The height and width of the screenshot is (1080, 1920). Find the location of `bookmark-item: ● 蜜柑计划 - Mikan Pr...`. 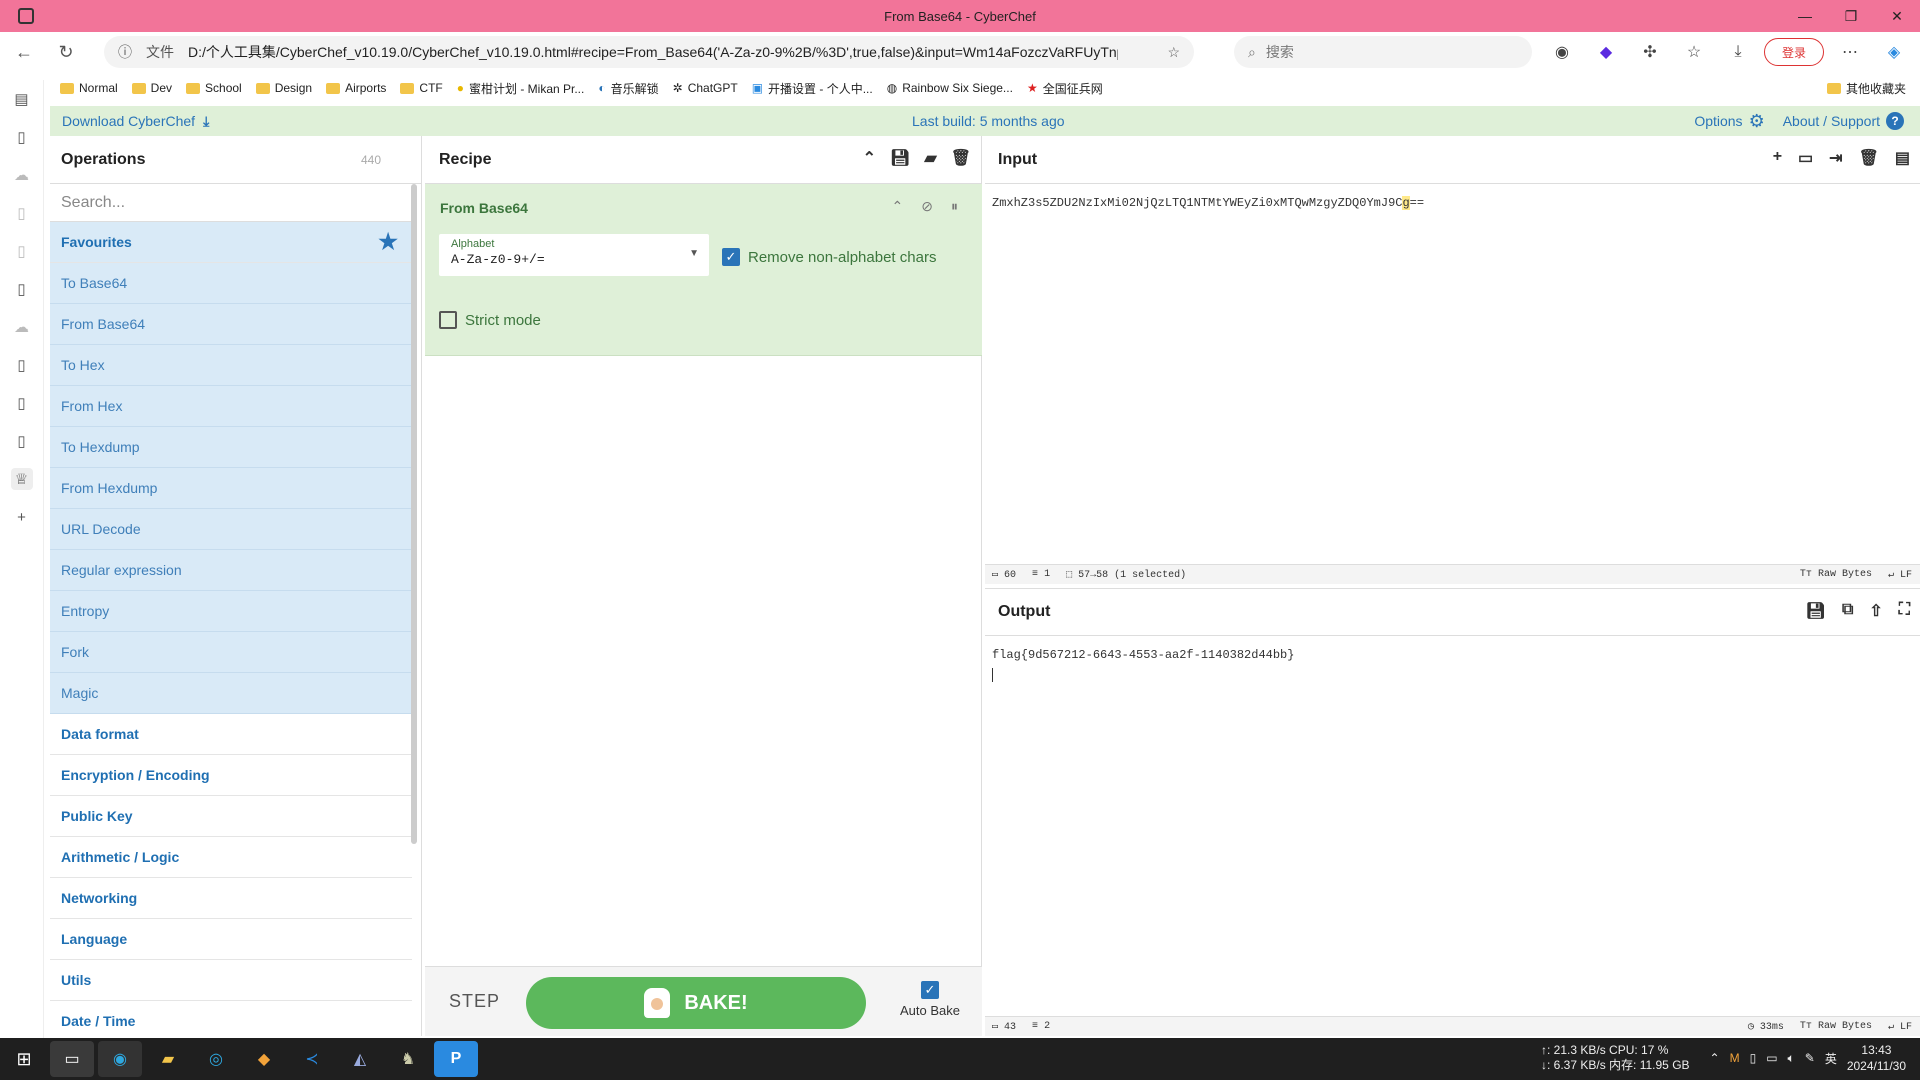

bookmark-item: ● 蜜柑计划 - Mikan Pr... is located at coordinates (521, 88).